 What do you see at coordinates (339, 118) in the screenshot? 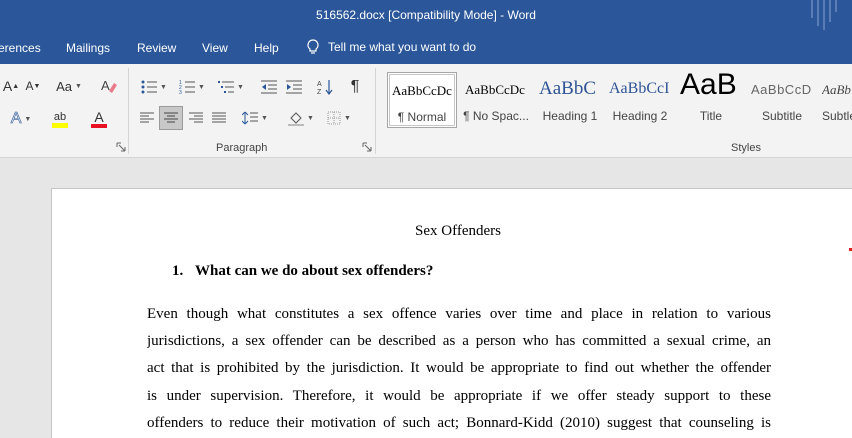
I see `borders-button: ▼` at bounding box center [339, 118].